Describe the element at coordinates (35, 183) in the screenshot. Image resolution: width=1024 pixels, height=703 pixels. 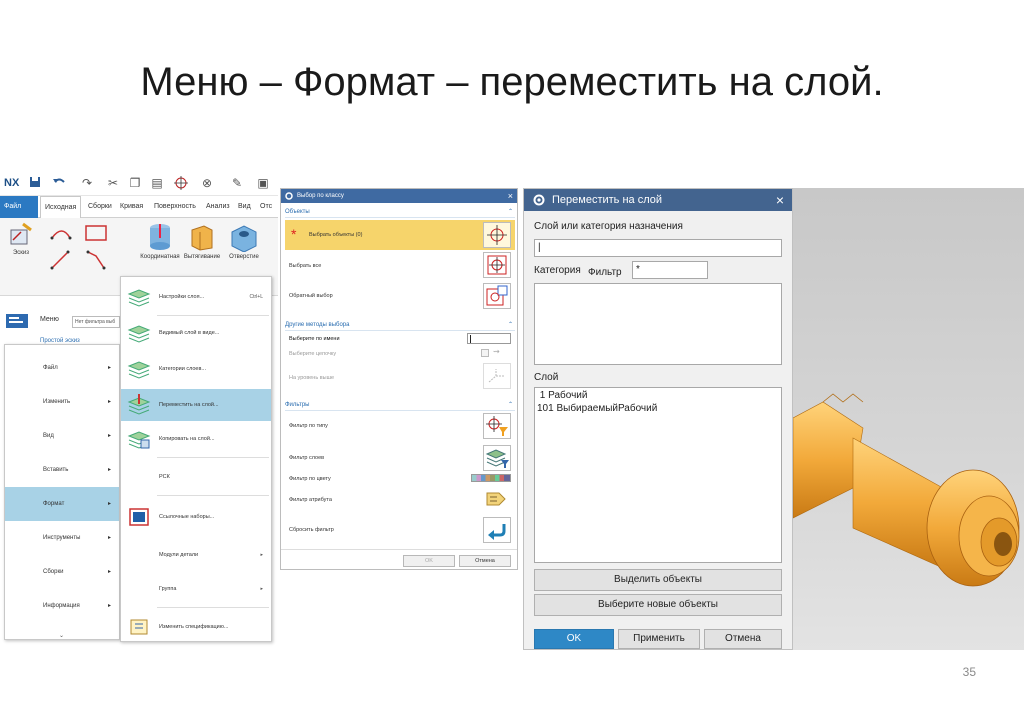
I see `save-icon` at that location.